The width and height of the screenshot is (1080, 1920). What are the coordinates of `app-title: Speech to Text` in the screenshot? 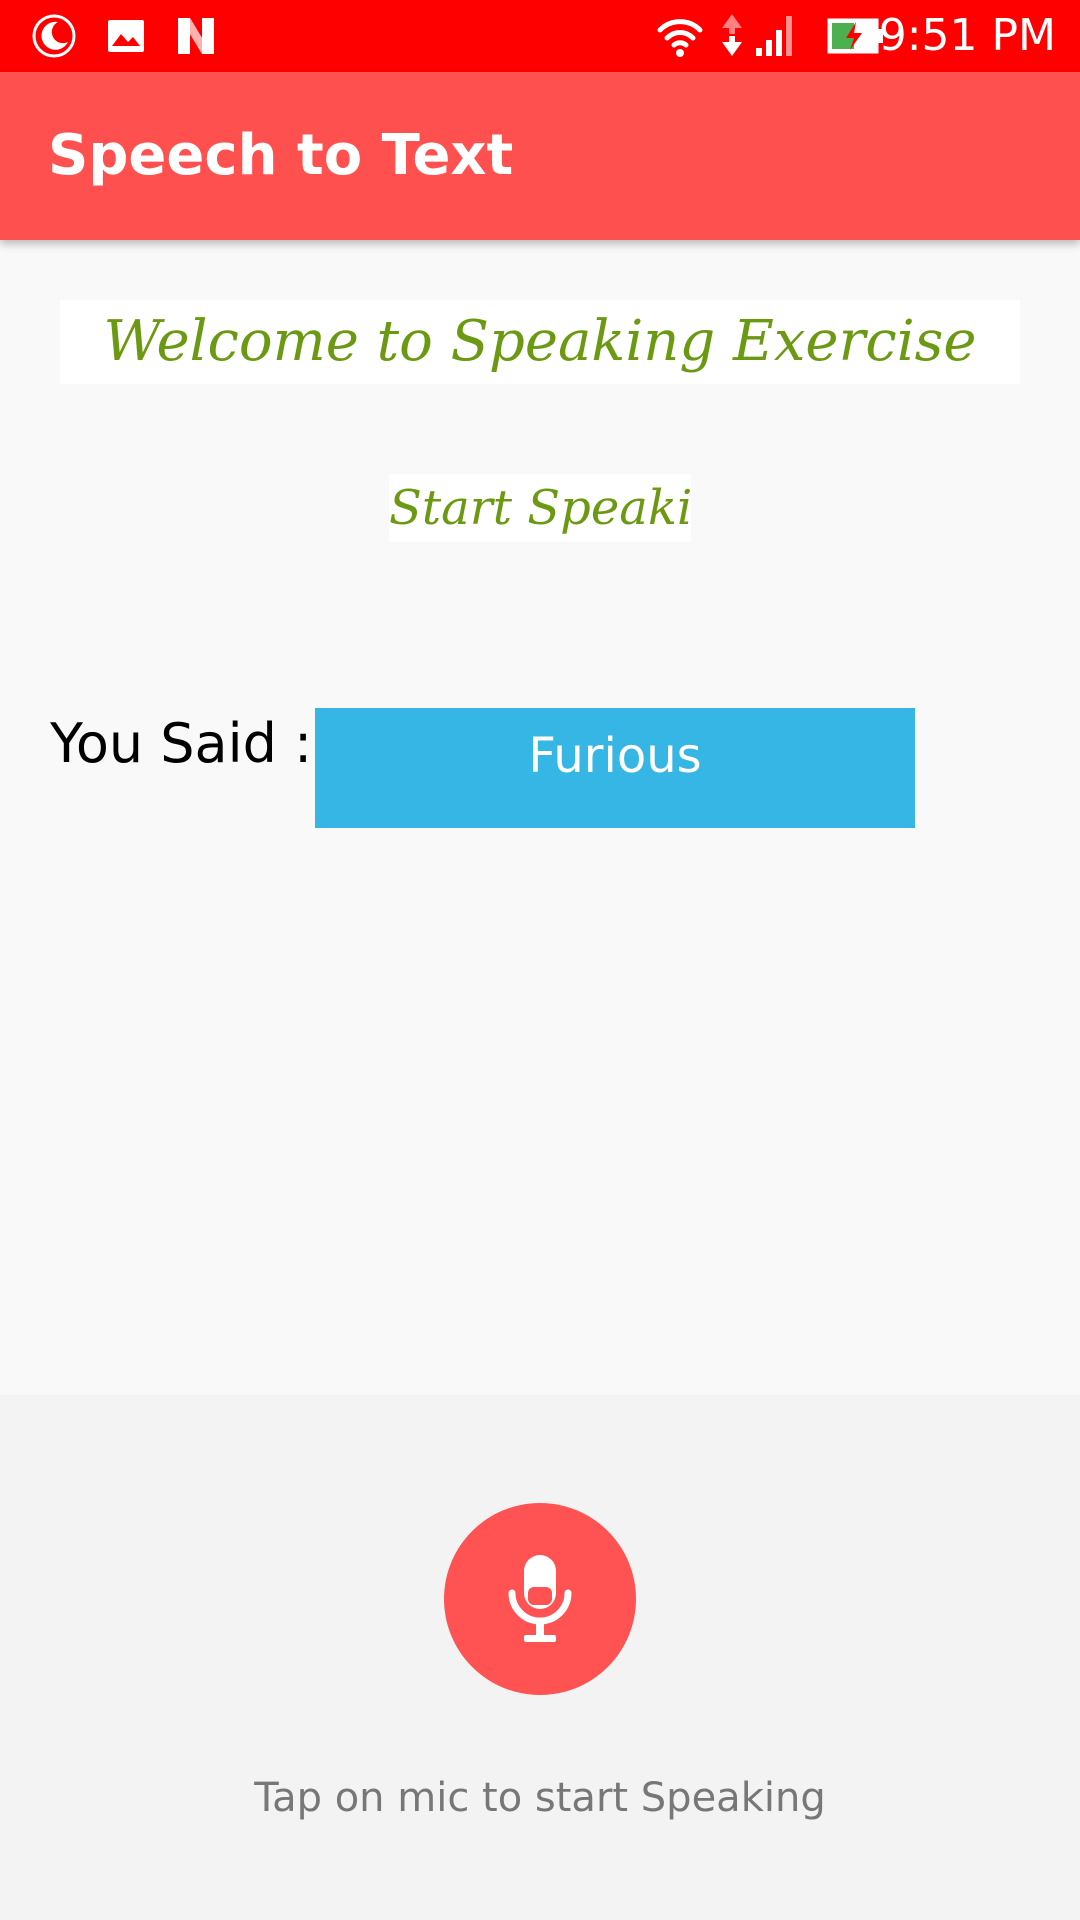 It's located at (281, 155).